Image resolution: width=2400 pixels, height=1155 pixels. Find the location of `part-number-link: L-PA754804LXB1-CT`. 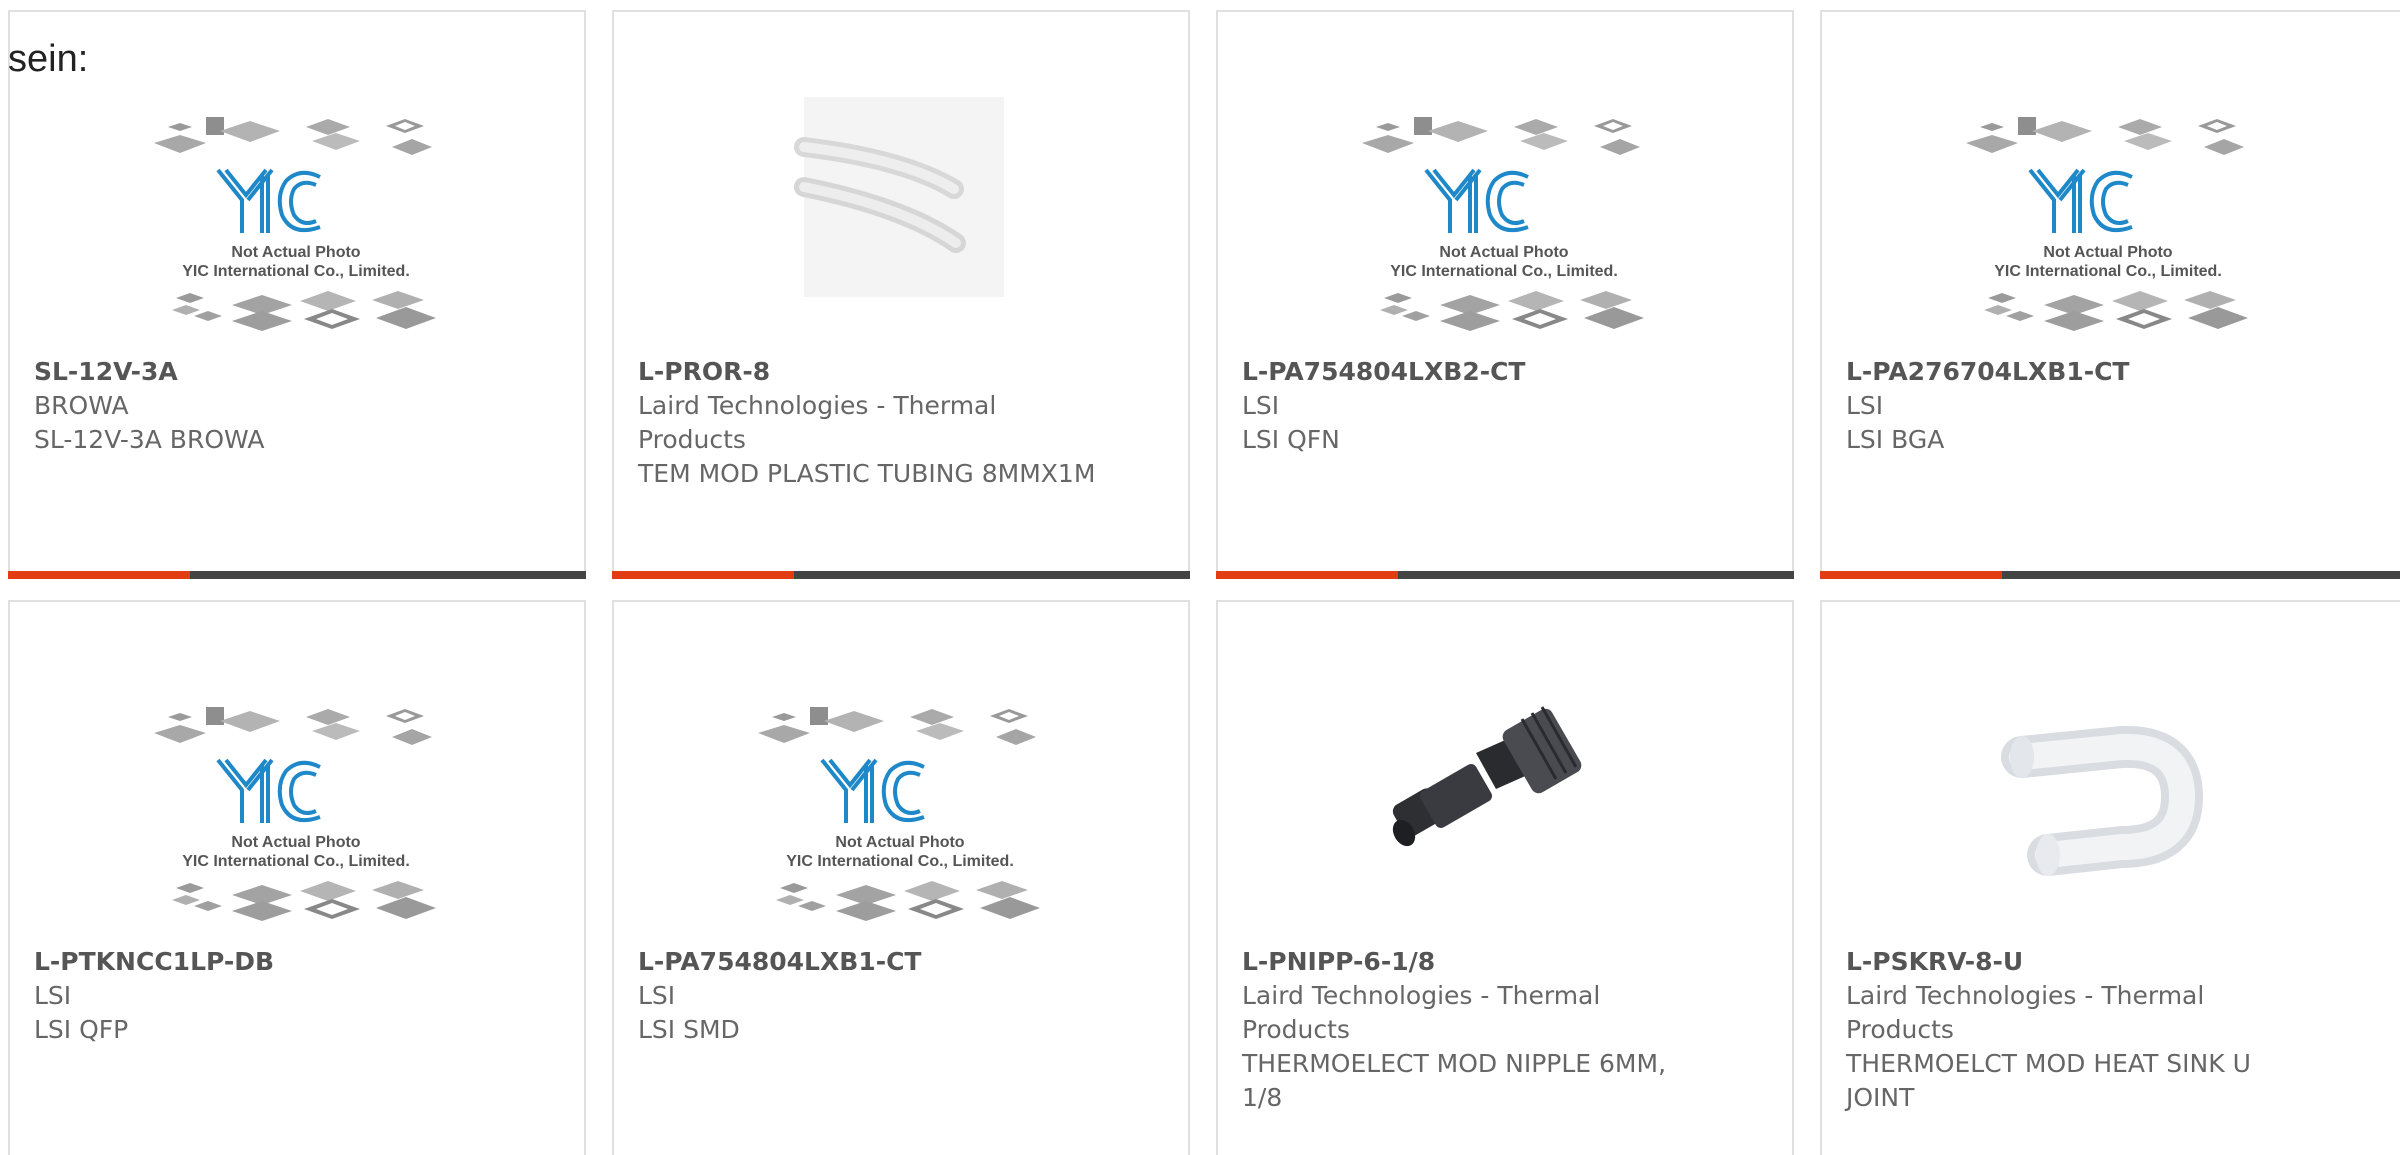

part-number-link: L-PA754804LXB1-CT is located at coordinates (868, 962).